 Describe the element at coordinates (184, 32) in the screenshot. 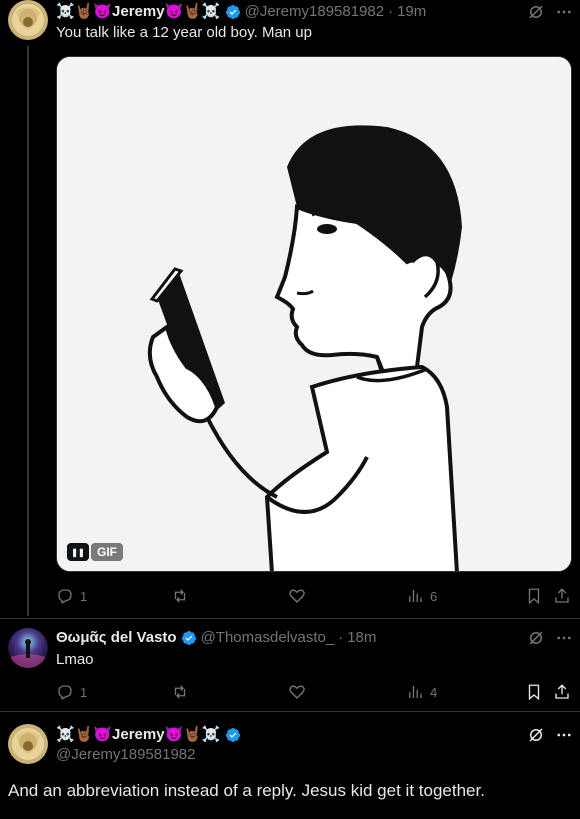

I see `tweet-text: You talk like a 12 year old boy. Man up` at that location.